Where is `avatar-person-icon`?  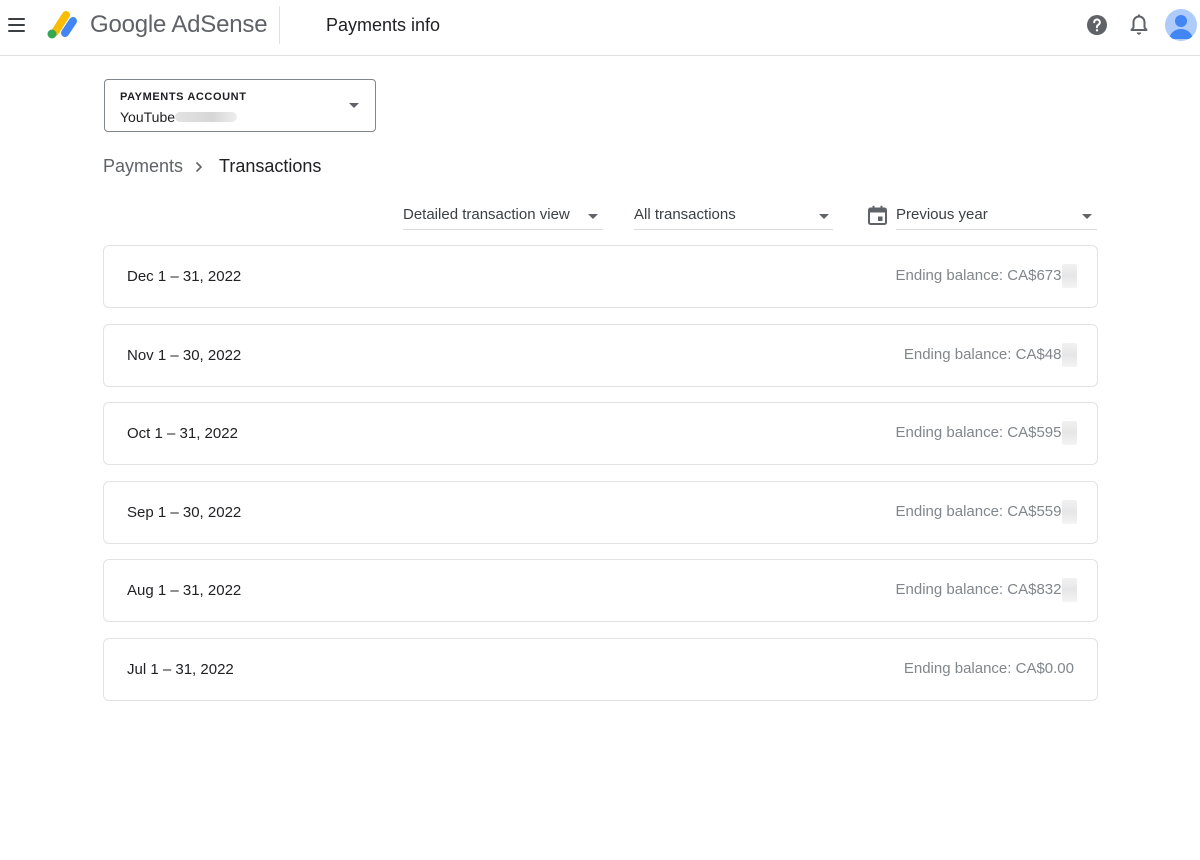
avatar-person-icon is located at coordinates (1181, 27).